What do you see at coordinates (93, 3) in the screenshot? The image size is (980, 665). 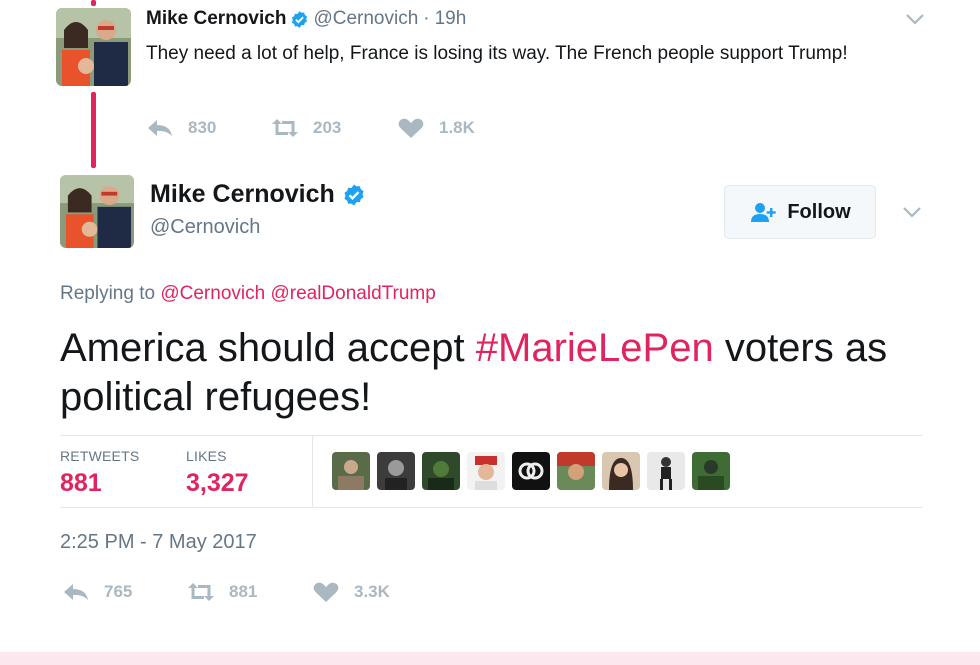 I see `thread-line-top` at bounding box center [93, 3].